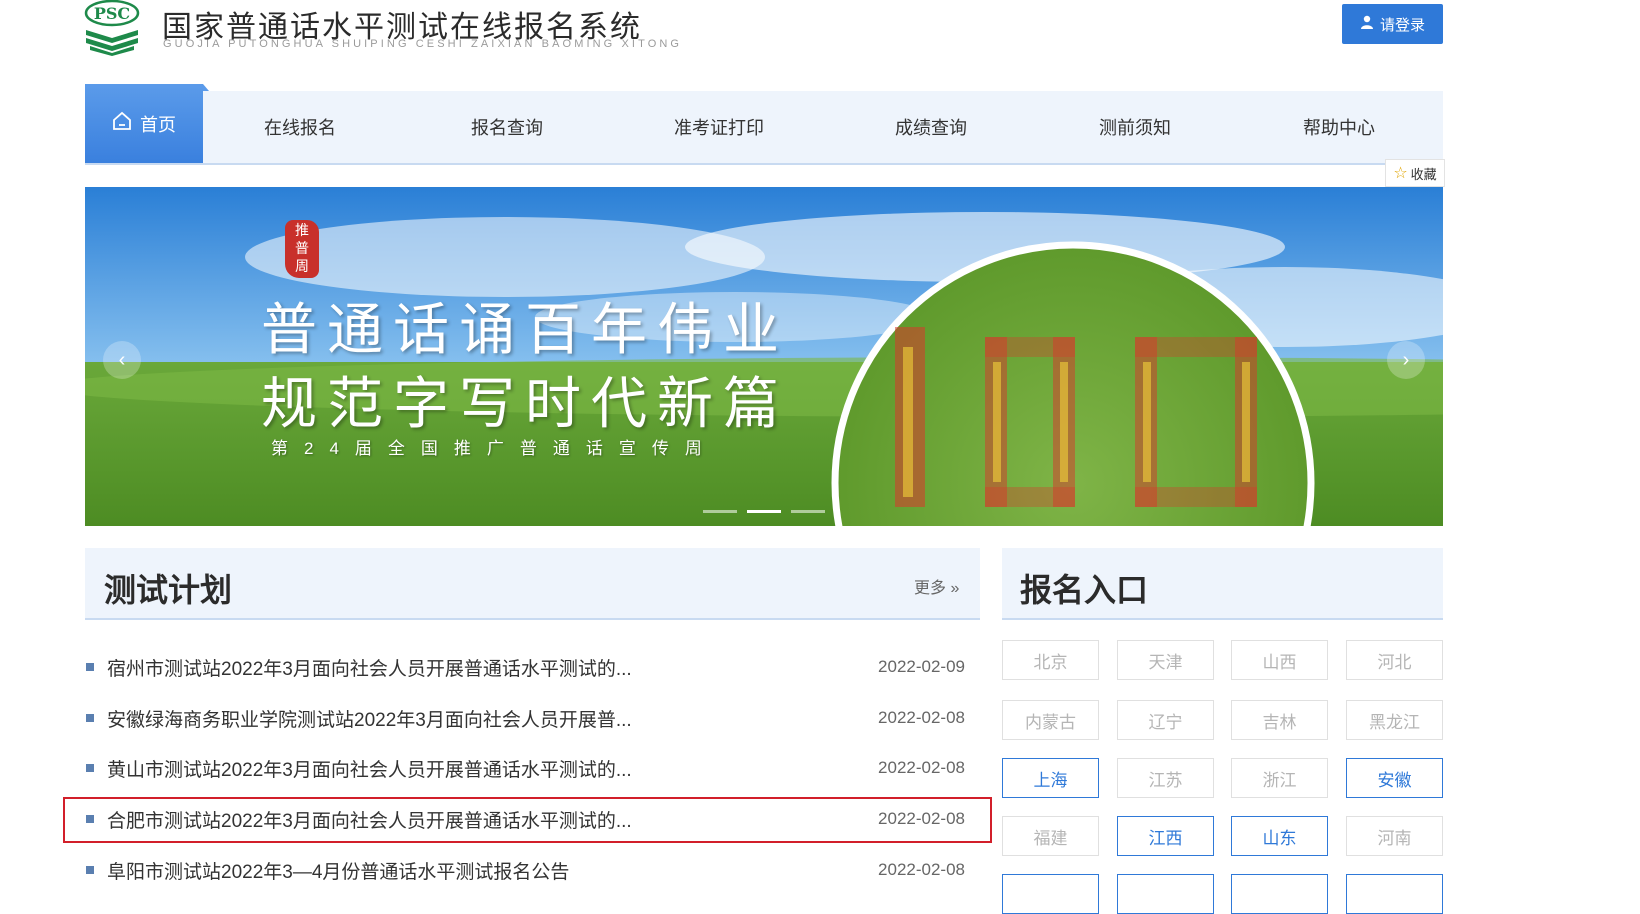 The width and height of the screenshot is (1640, 914). Describe the element at coordinates (507, 127) in the screenshot. I see `nav-registration-query: 报名查询` at that location.